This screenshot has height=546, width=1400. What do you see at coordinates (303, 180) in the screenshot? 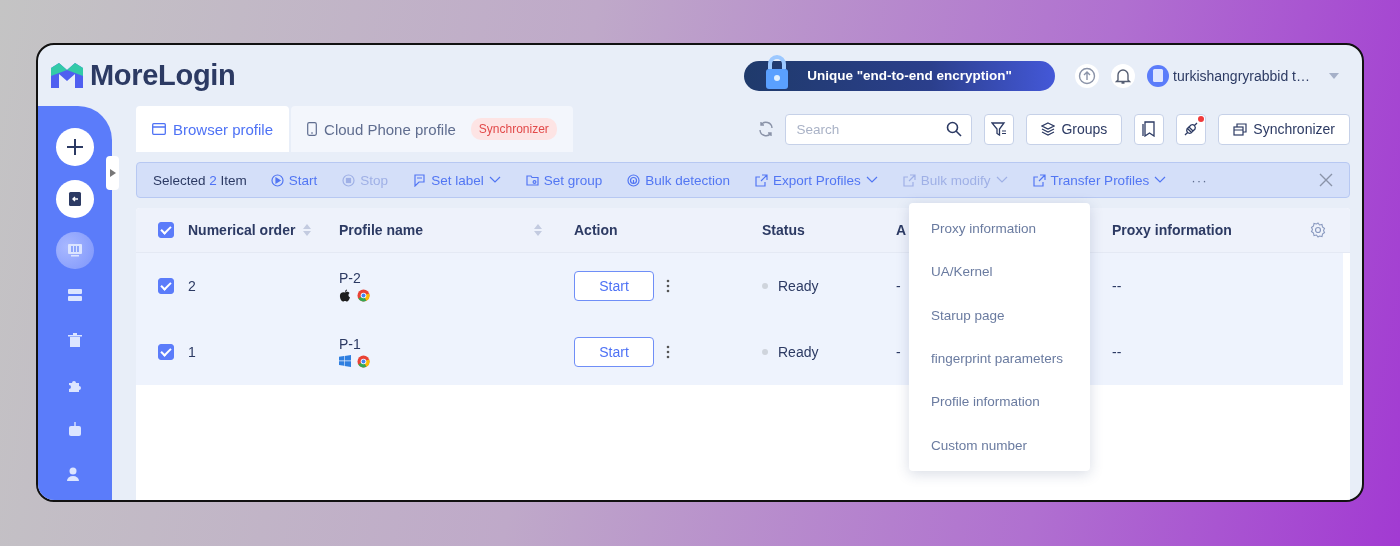
I see `action-label: Start` at bounding box center [303, 180].